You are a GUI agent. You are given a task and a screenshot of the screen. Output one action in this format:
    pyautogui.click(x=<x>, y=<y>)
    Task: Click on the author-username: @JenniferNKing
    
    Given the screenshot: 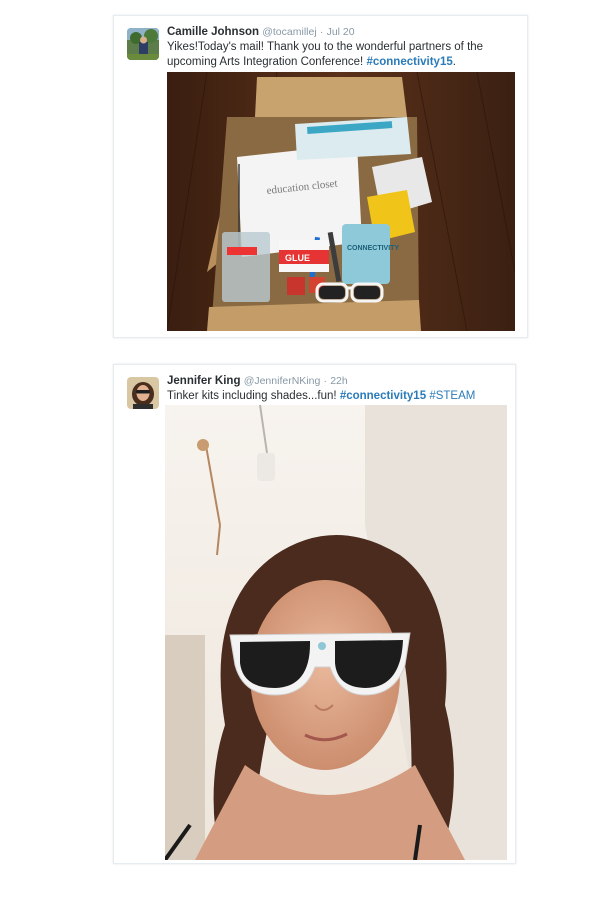 What is the action you would take?
    pyautogui.click(x=282, y=381)
    